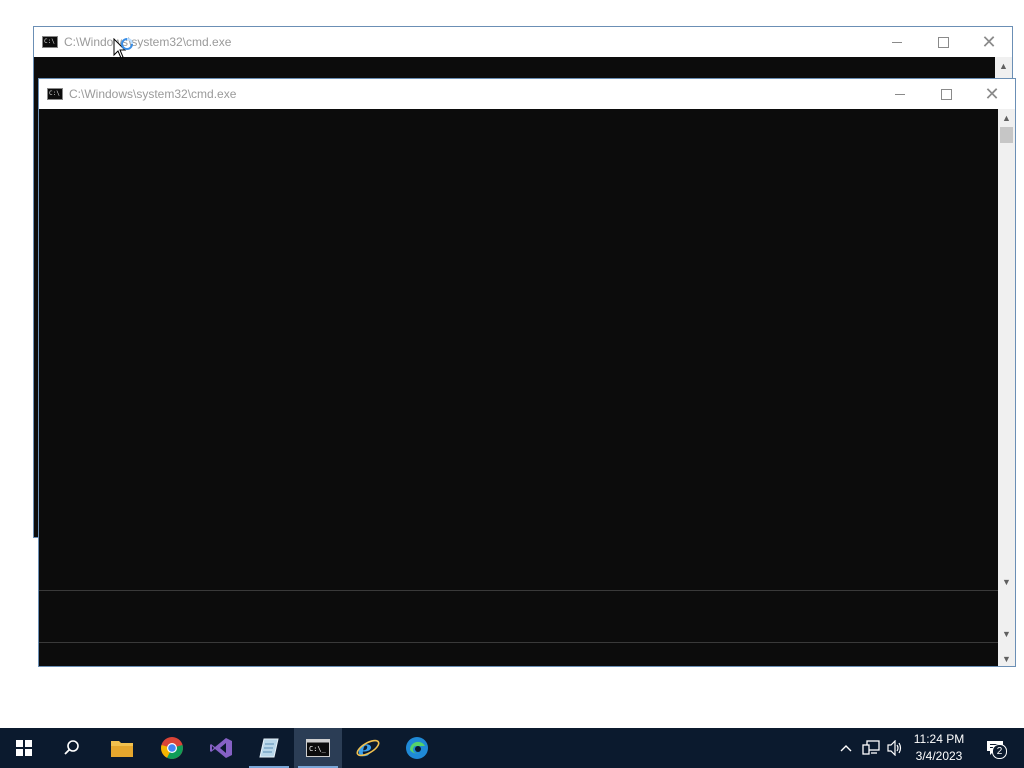  I want to click on clock-time: 11:24 PM, so click(939, 739).